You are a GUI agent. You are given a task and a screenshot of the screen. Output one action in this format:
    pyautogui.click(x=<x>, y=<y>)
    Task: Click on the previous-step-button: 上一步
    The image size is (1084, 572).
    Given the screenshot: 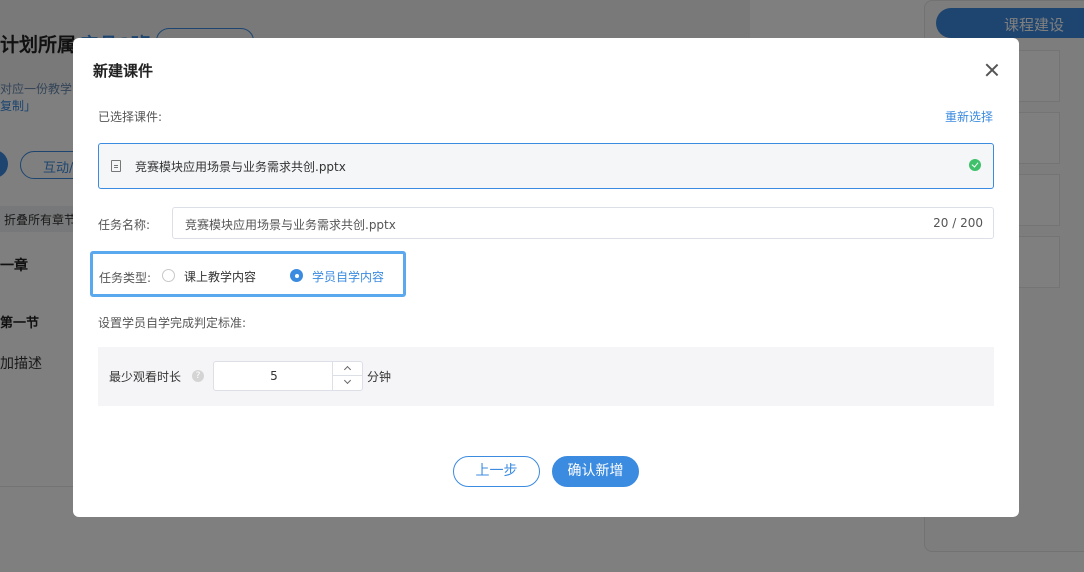 What is the action you would take?
    pyautogui.click(x=496, y=471)
    